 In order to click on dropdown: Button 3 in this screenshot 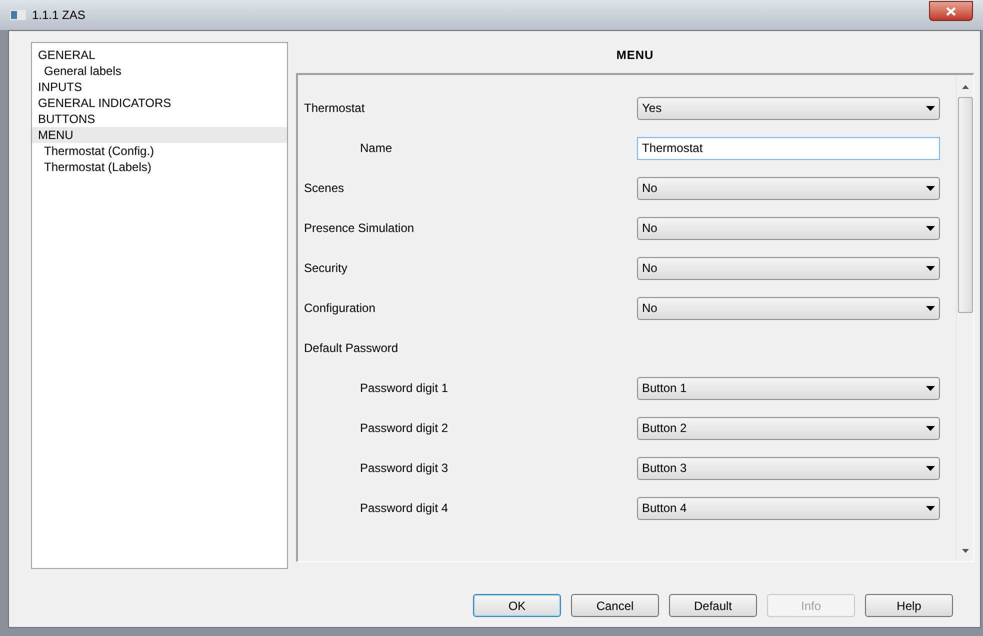, I will do `click(788, 468)`.